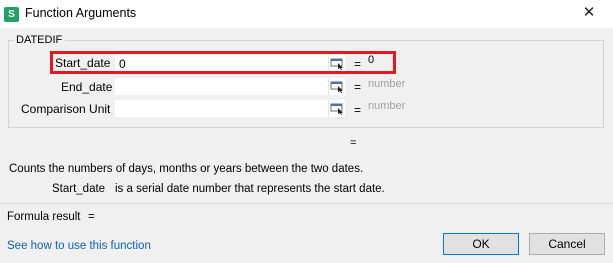 The height and width of the screenshot is (263, 613). What do you see at coordinates (567, 244) in the screenshot?
I see `cancel-button: Cancel` at bounding box center [567, 244].